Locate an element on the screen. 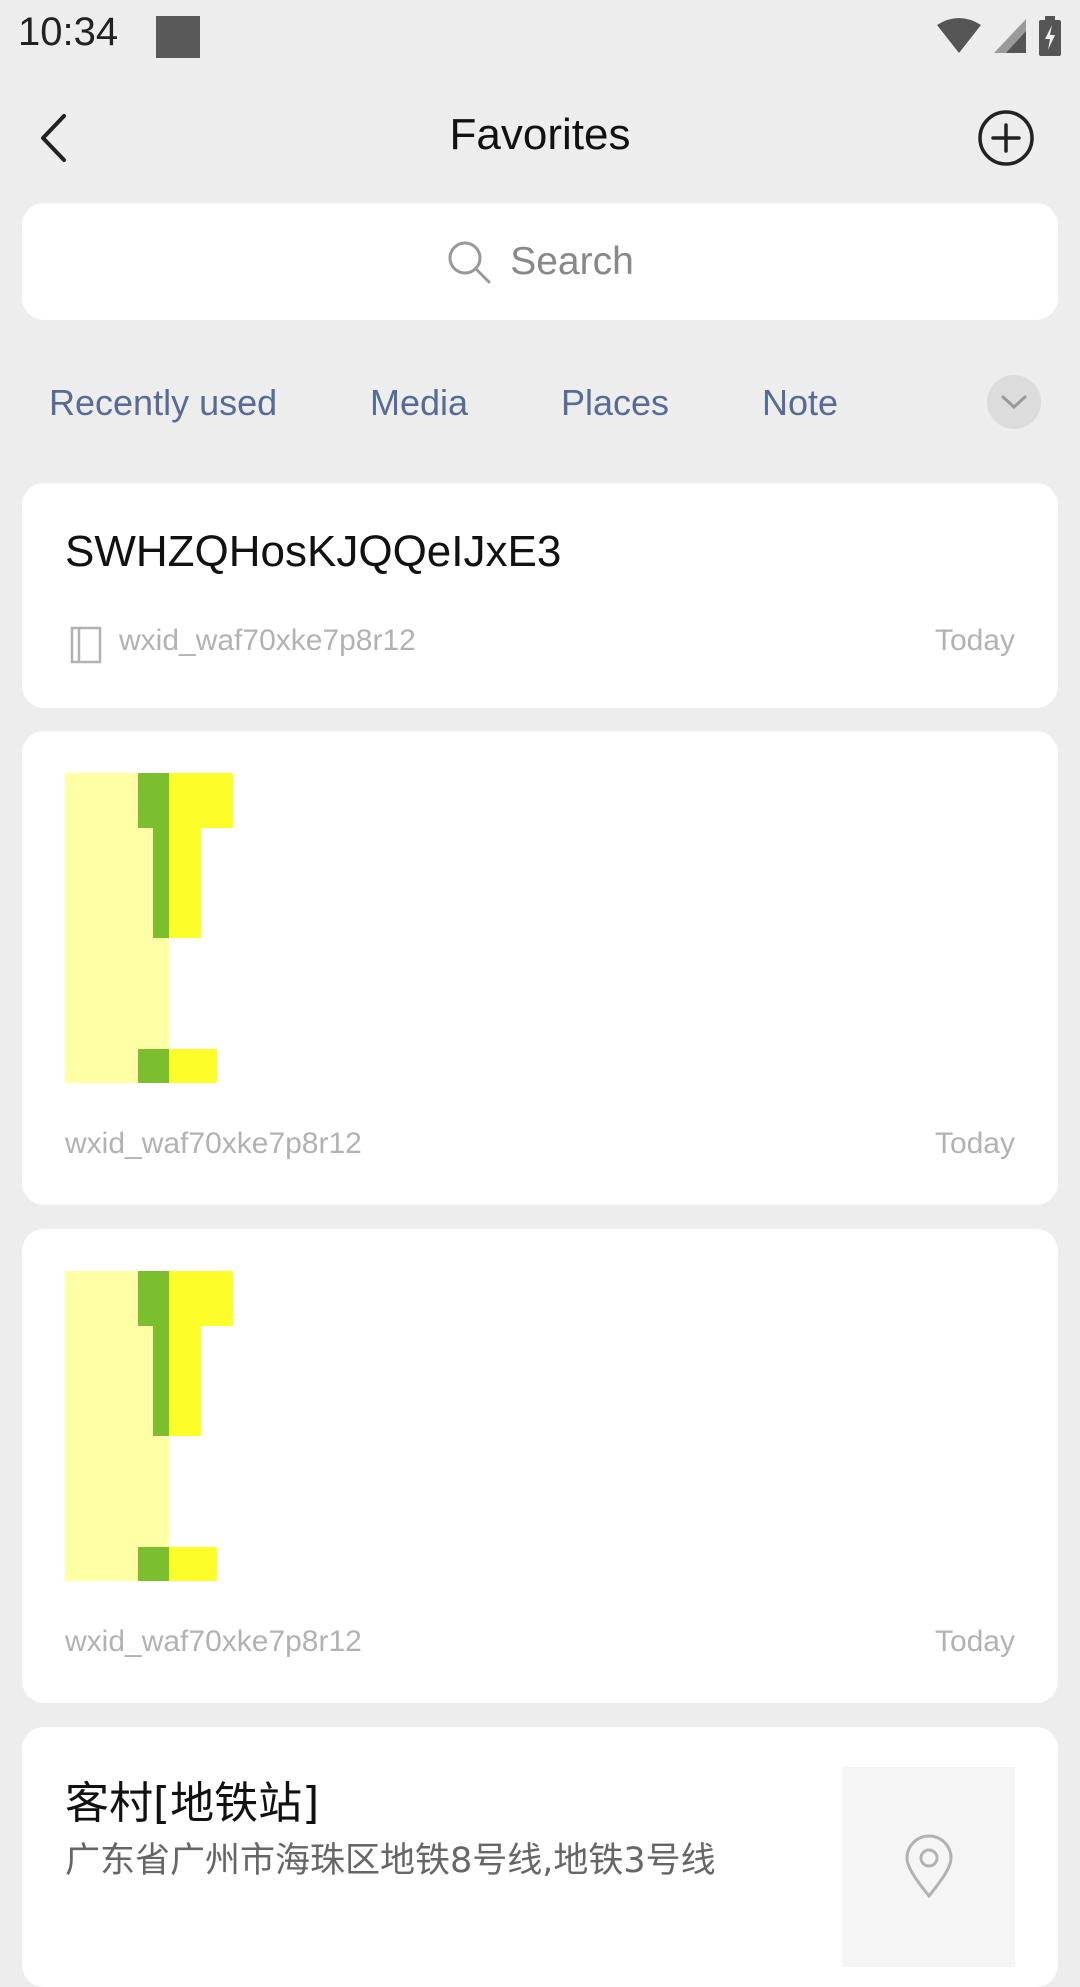 The image size is (1080, 1987). search-icon is located at coordinates (469, 262).